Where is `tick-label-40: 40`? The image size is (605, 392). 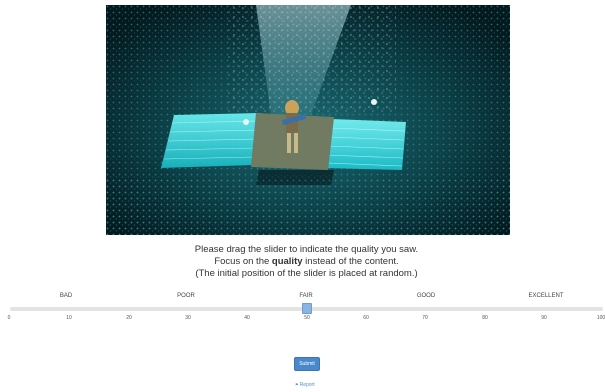 tick-label-40: 40 is located at coordinates (247, 318).